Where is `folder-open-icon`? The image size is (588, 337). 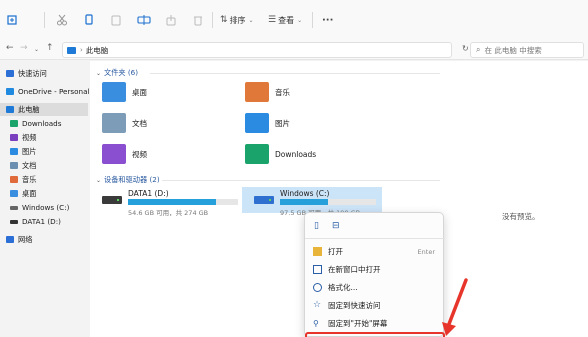
folder-open-icon is located at coordinates (317, 251).